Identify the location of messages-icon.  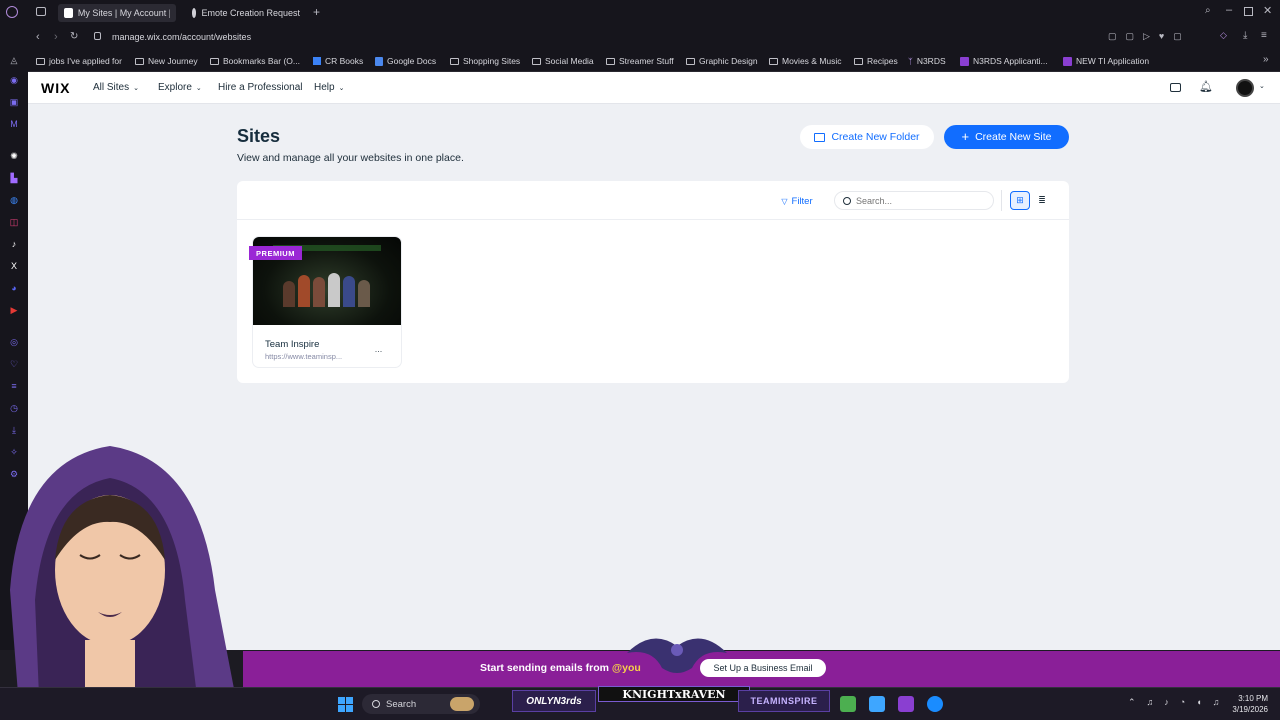
(1175, 87).